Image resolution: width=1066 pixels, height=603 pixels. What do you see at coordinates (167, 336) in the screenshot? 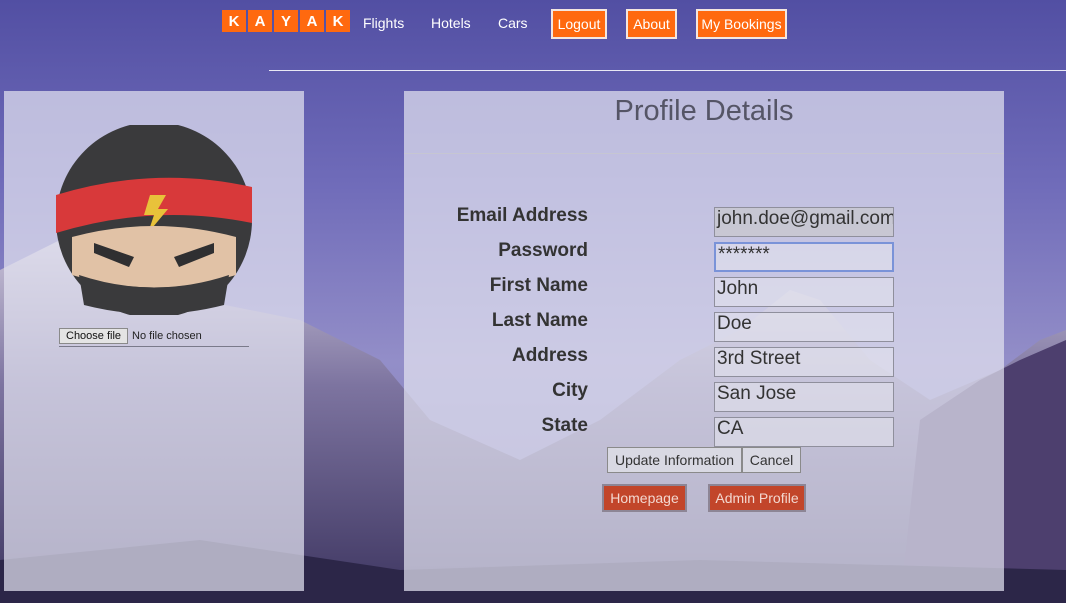
I see `file-status: No file chosen` at bounding box center [167, 336].